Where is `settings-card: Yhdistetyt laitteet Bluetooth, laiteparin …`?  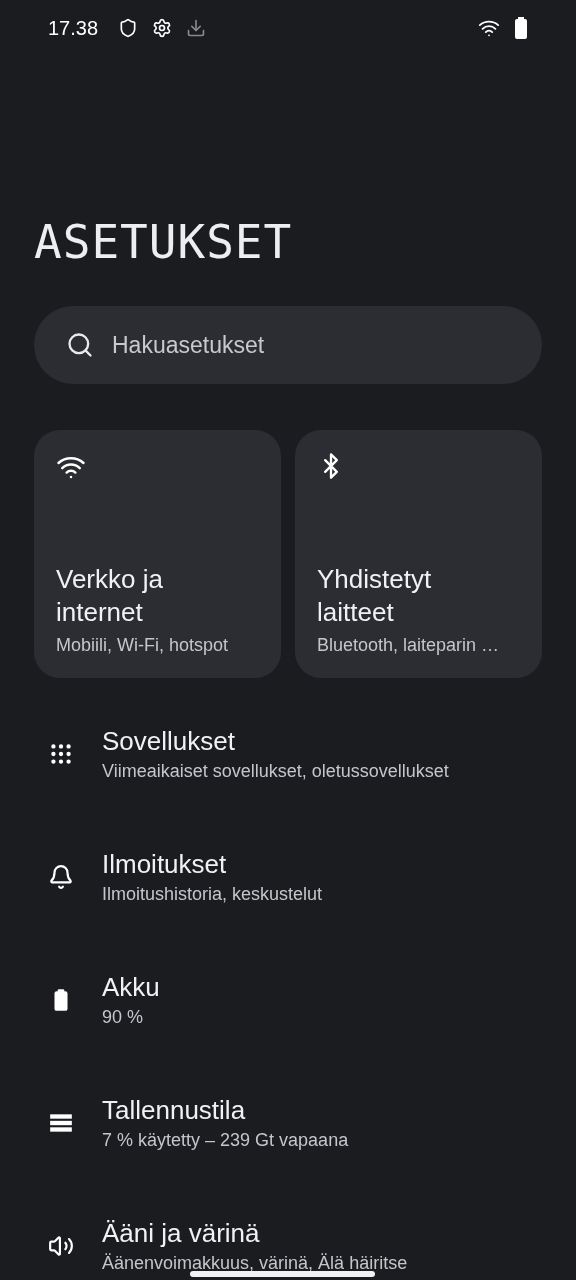
settings-card: Yhdistetyt laitteet Bluetooth, laiteparin … is located at coordinates (418, 554).